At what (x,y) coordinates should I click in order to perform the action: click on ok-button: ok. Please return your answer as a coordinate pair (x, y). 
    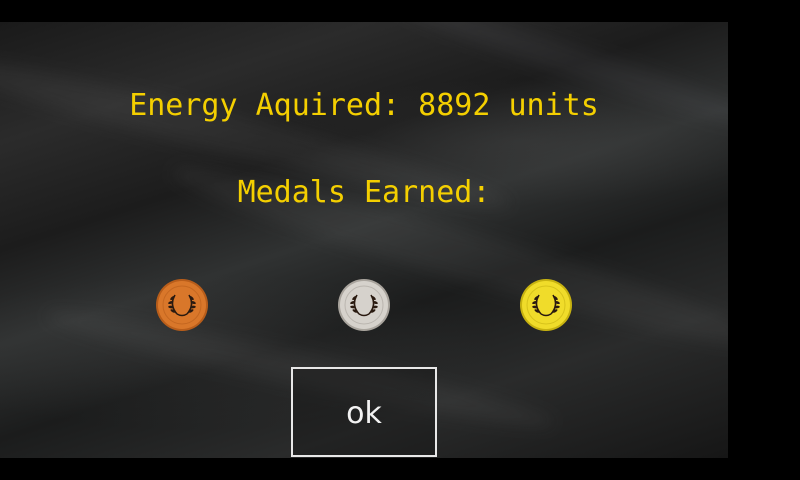
    Looking at the image, I should click on (364, 412).